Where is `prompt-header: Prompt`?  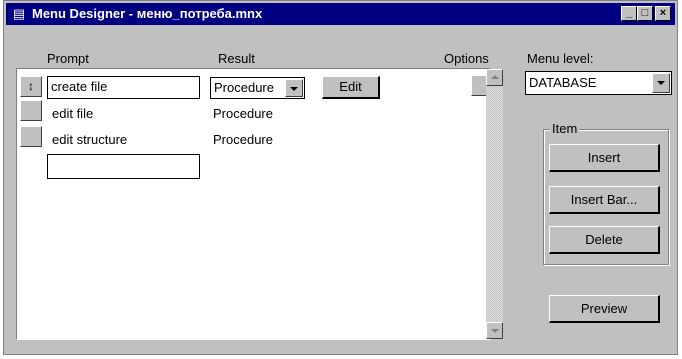
prompt-header: Prompt is located at coordinates (68, 58).